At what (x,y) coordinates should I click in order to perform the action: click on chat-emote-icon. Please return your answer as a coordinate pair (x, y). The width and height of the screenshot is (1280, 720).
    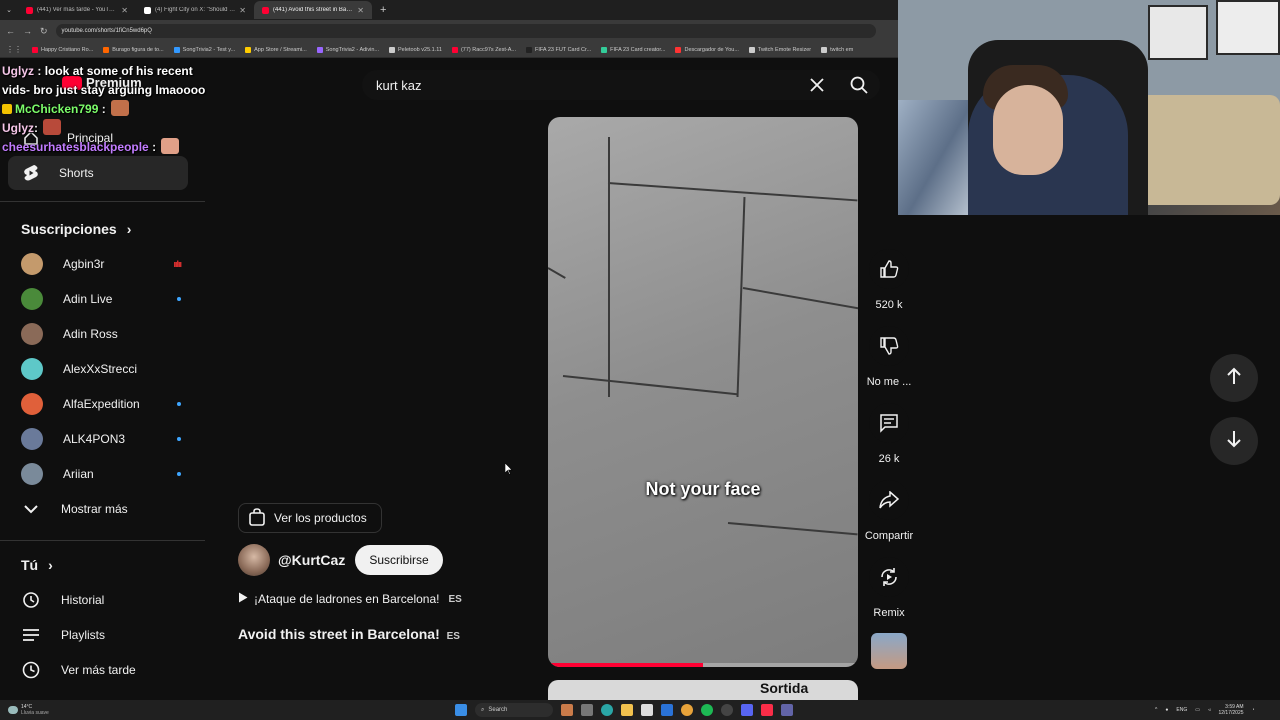
    Looking at the image, I should click on (170, 146).